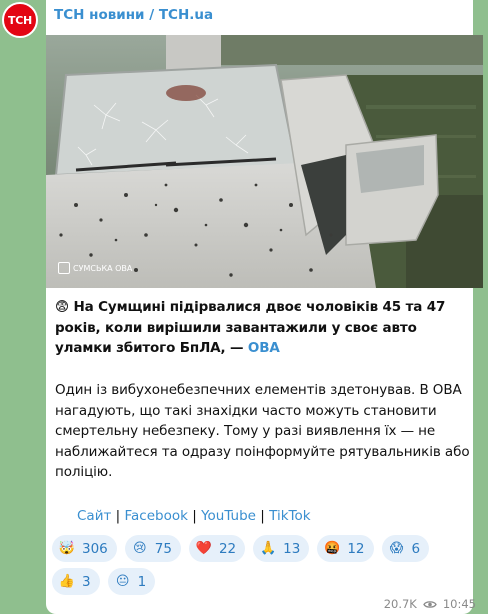 The height and width of the screenshot is (614, 488). What do you see at coordinates (217, 548) in the screenshot?
I see `reaction-red-heart: ❤️ 22` at bounding box center [217, 548].